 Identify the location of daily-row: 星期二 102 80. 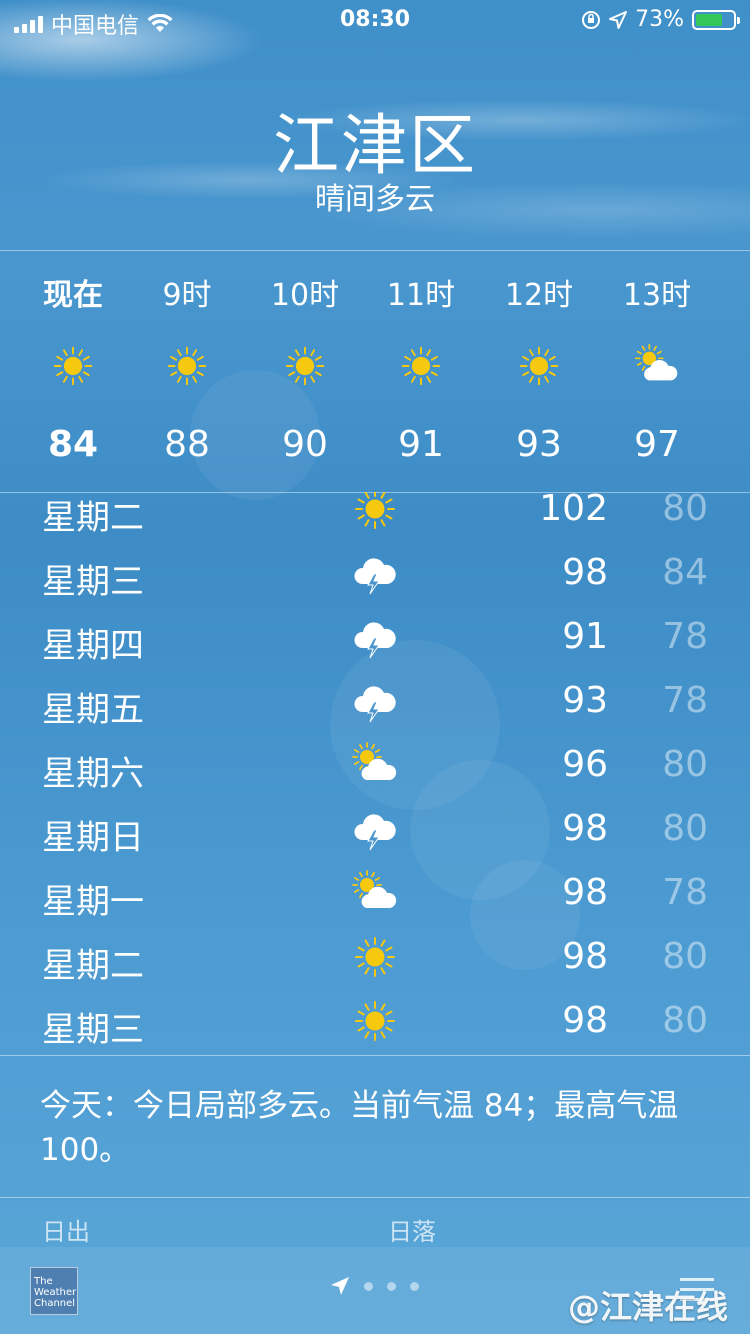
(375, 517).